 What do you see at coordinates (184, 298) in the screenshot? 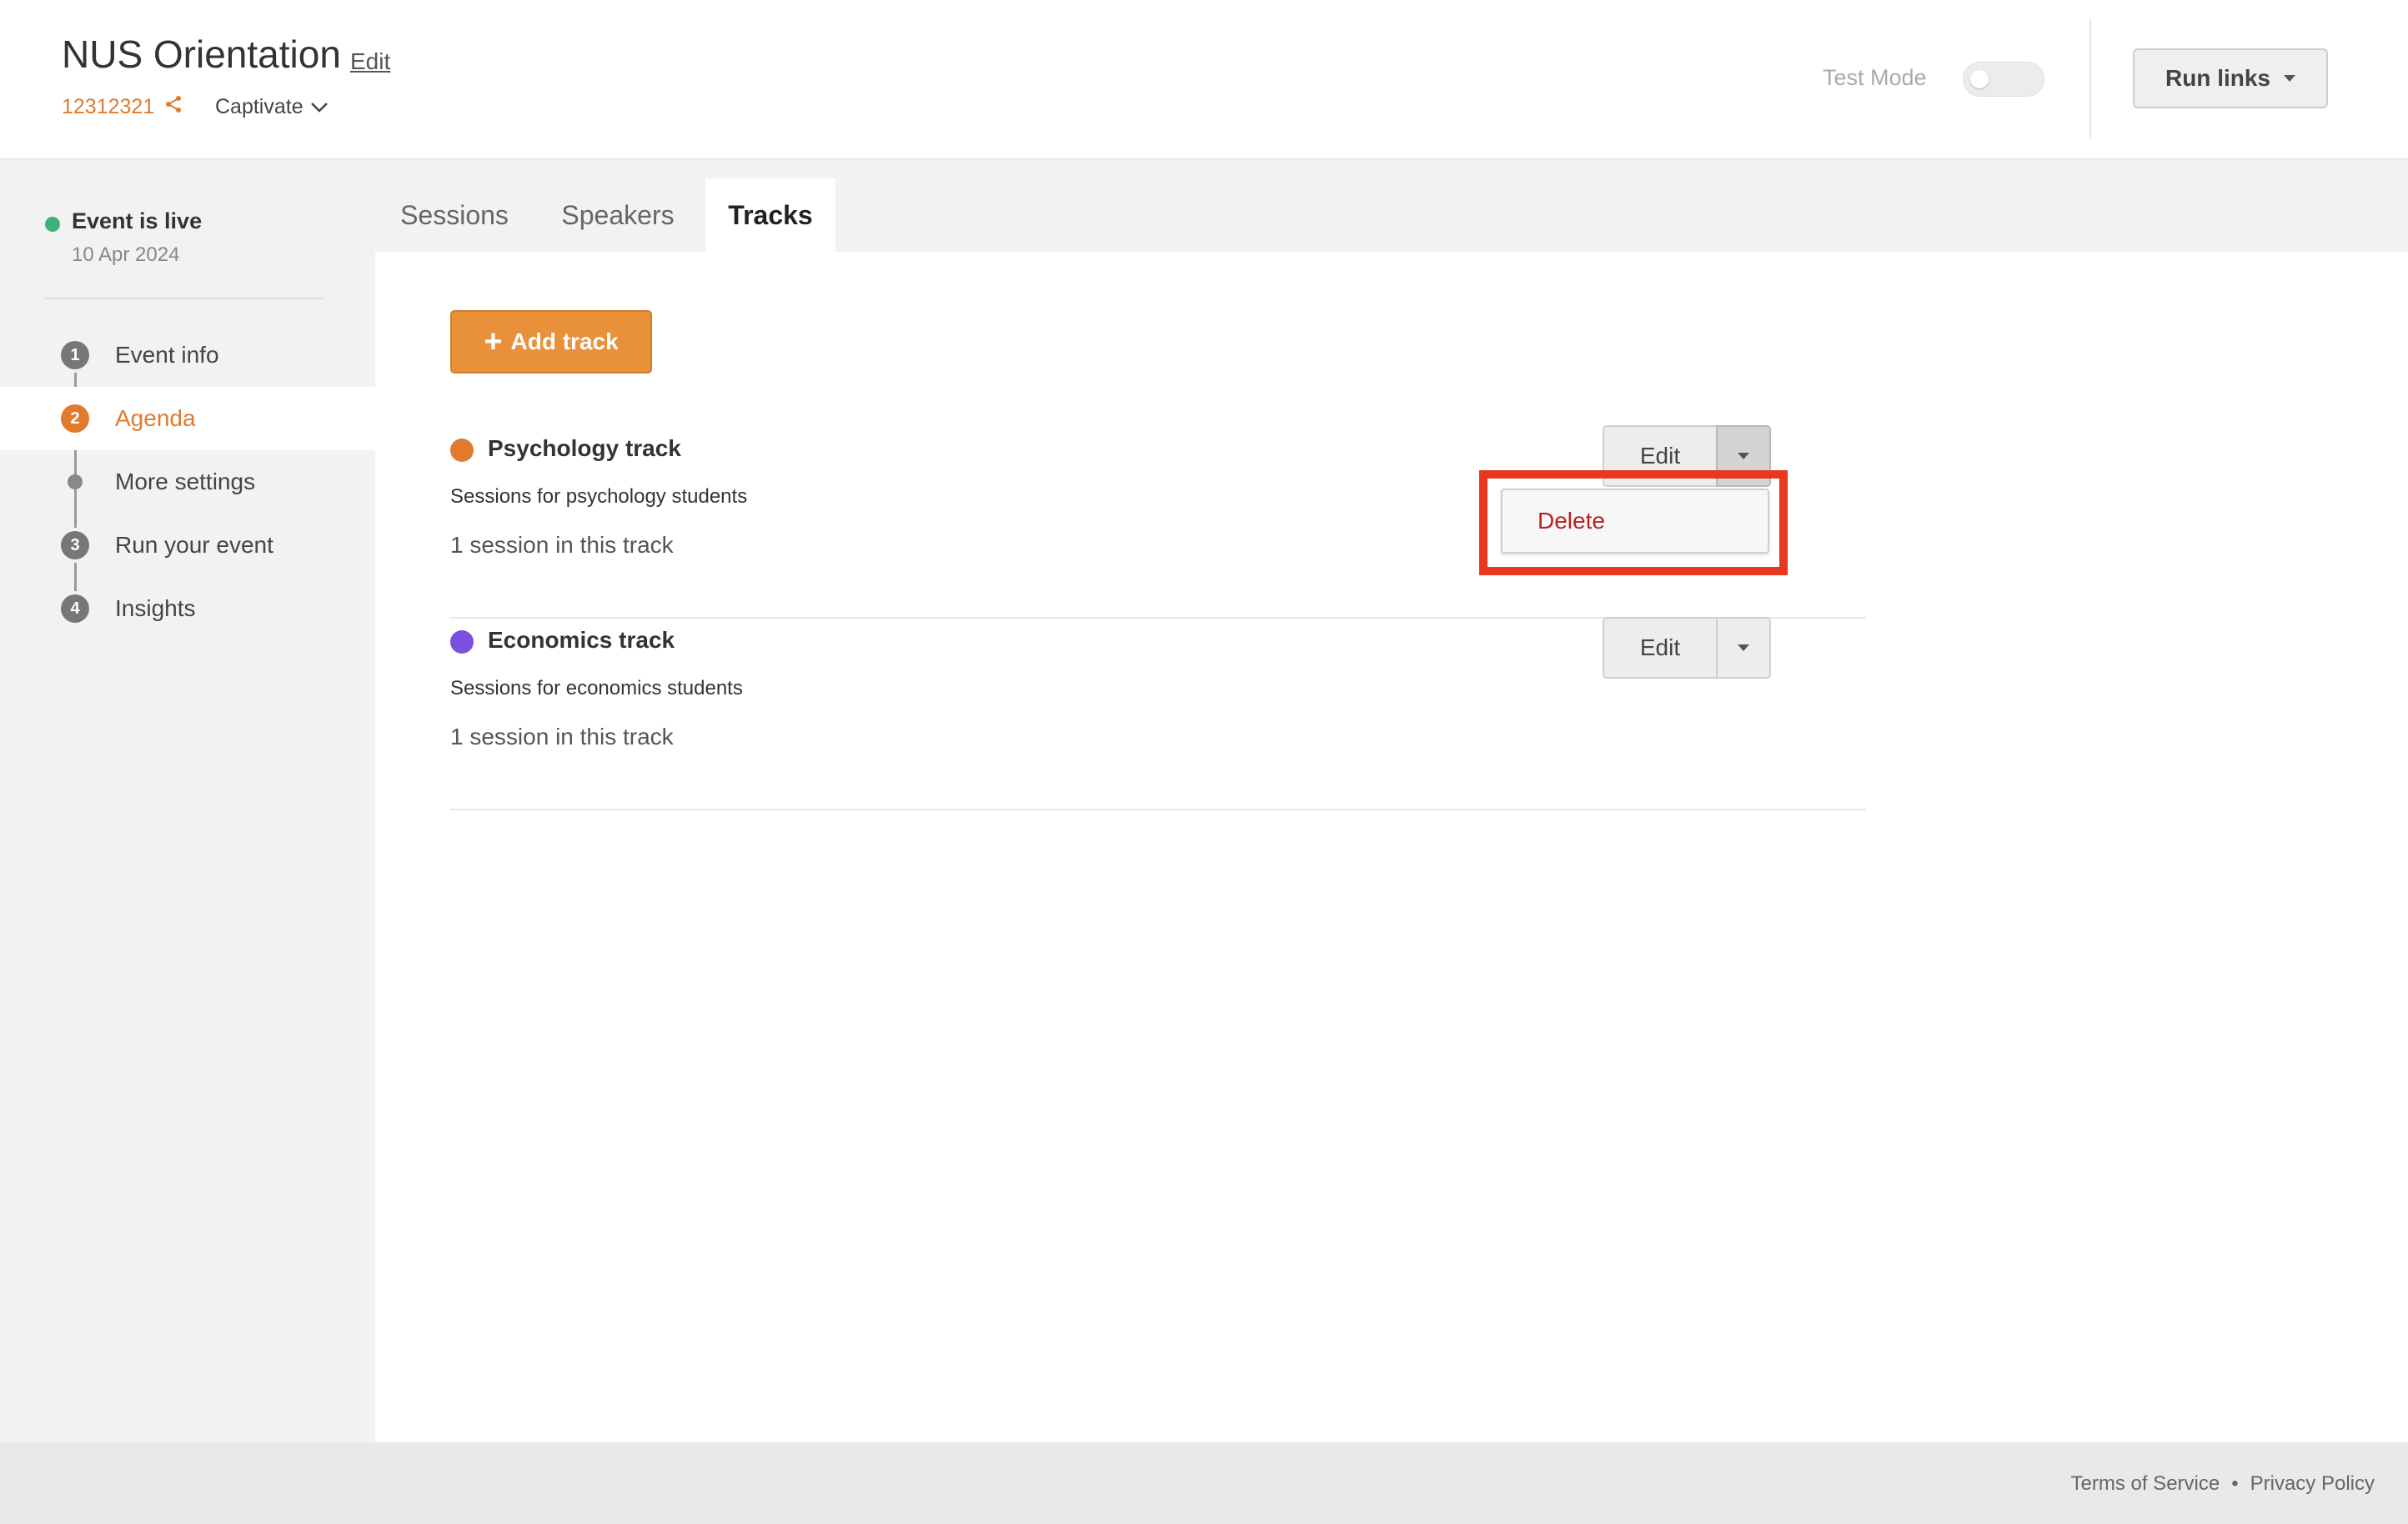
I see `sidebar-divider` at bounding box center [184, 298].